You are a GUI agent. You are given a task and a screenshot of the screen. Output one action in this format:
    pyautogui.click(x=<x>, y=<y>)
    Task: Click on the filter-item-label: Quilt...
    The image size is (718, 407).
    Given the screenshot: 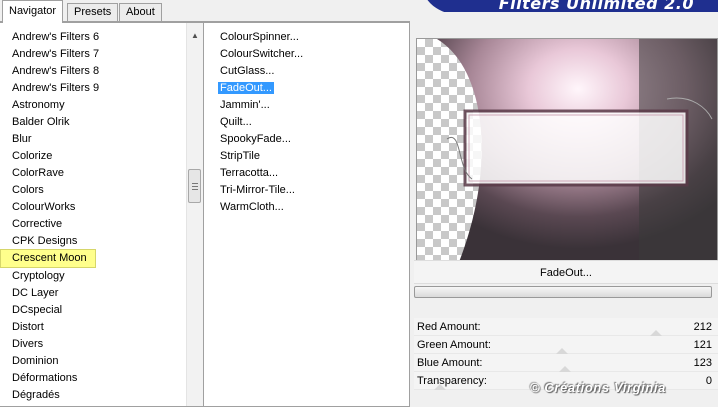 What is the action you would take?
    pyautogui.click(x=236, y=122)
    